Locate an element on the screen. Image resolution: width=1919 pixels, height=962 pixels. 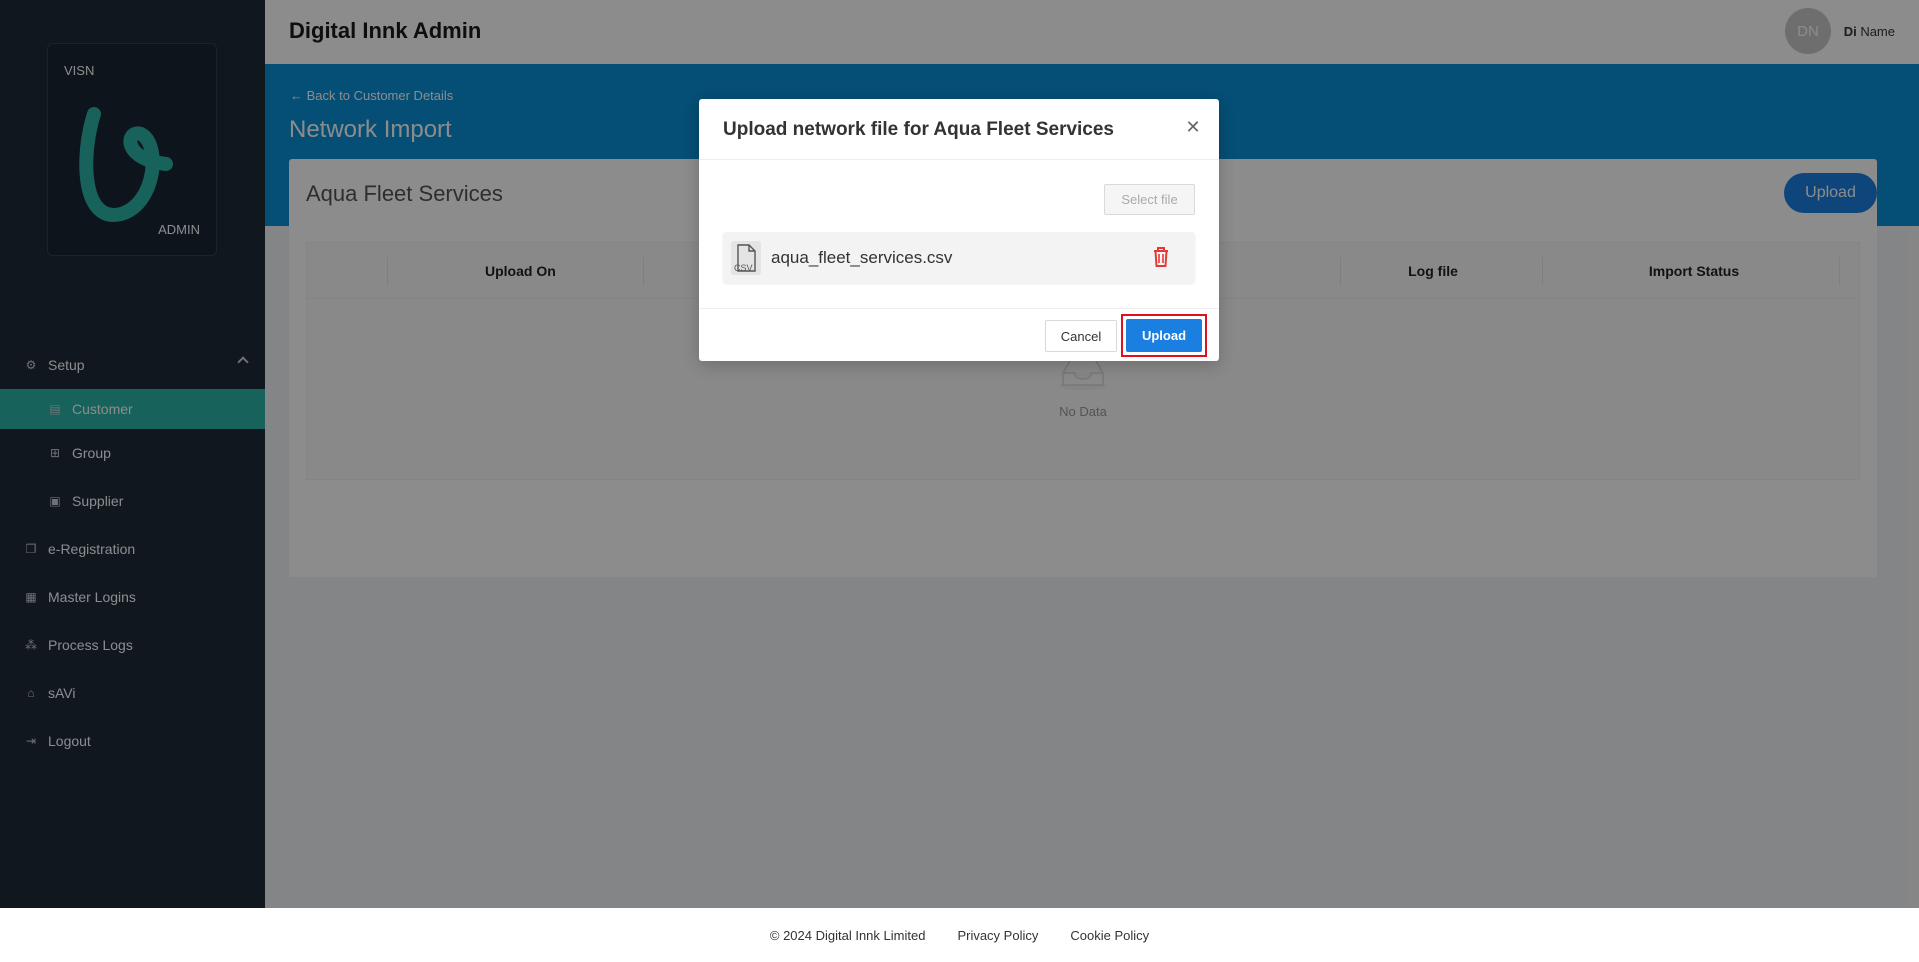
file-name: aqua_fleet_services.csv is located at coordinates (862, 257).